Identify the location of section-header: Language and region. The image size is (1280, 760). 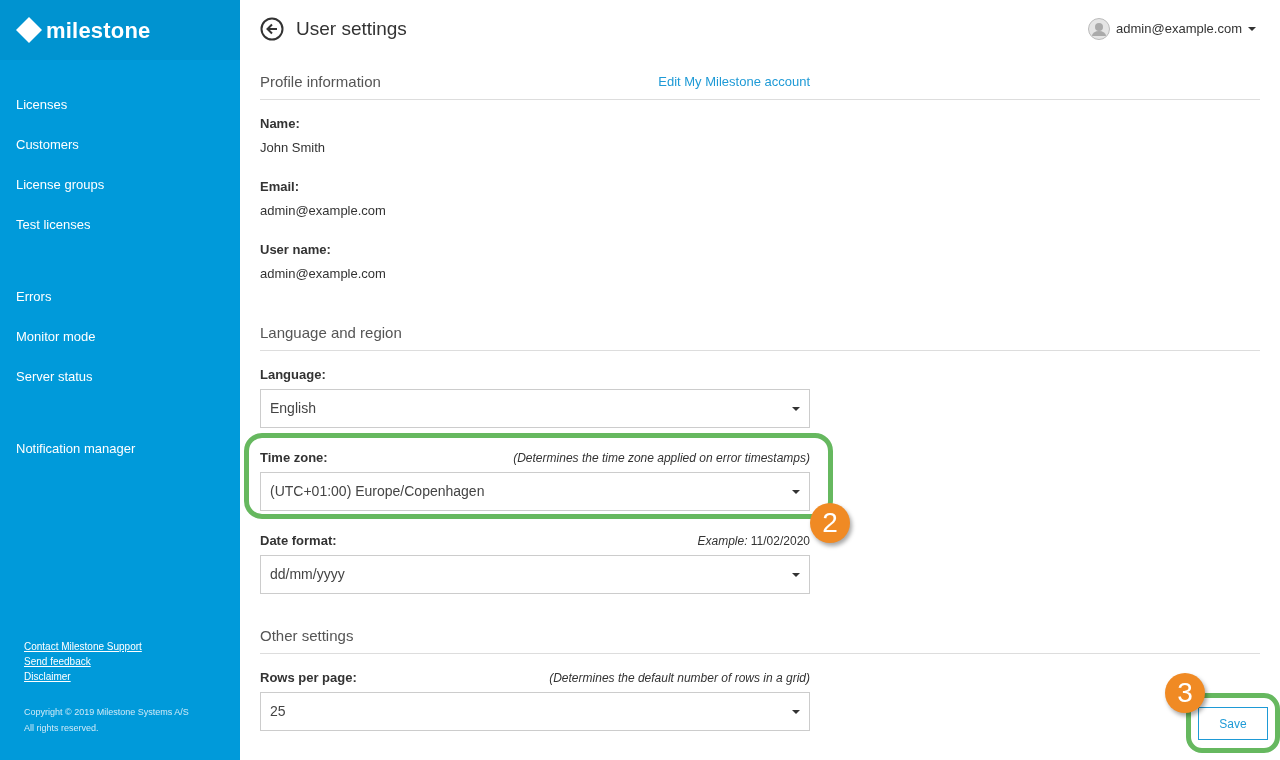
(760, 330).